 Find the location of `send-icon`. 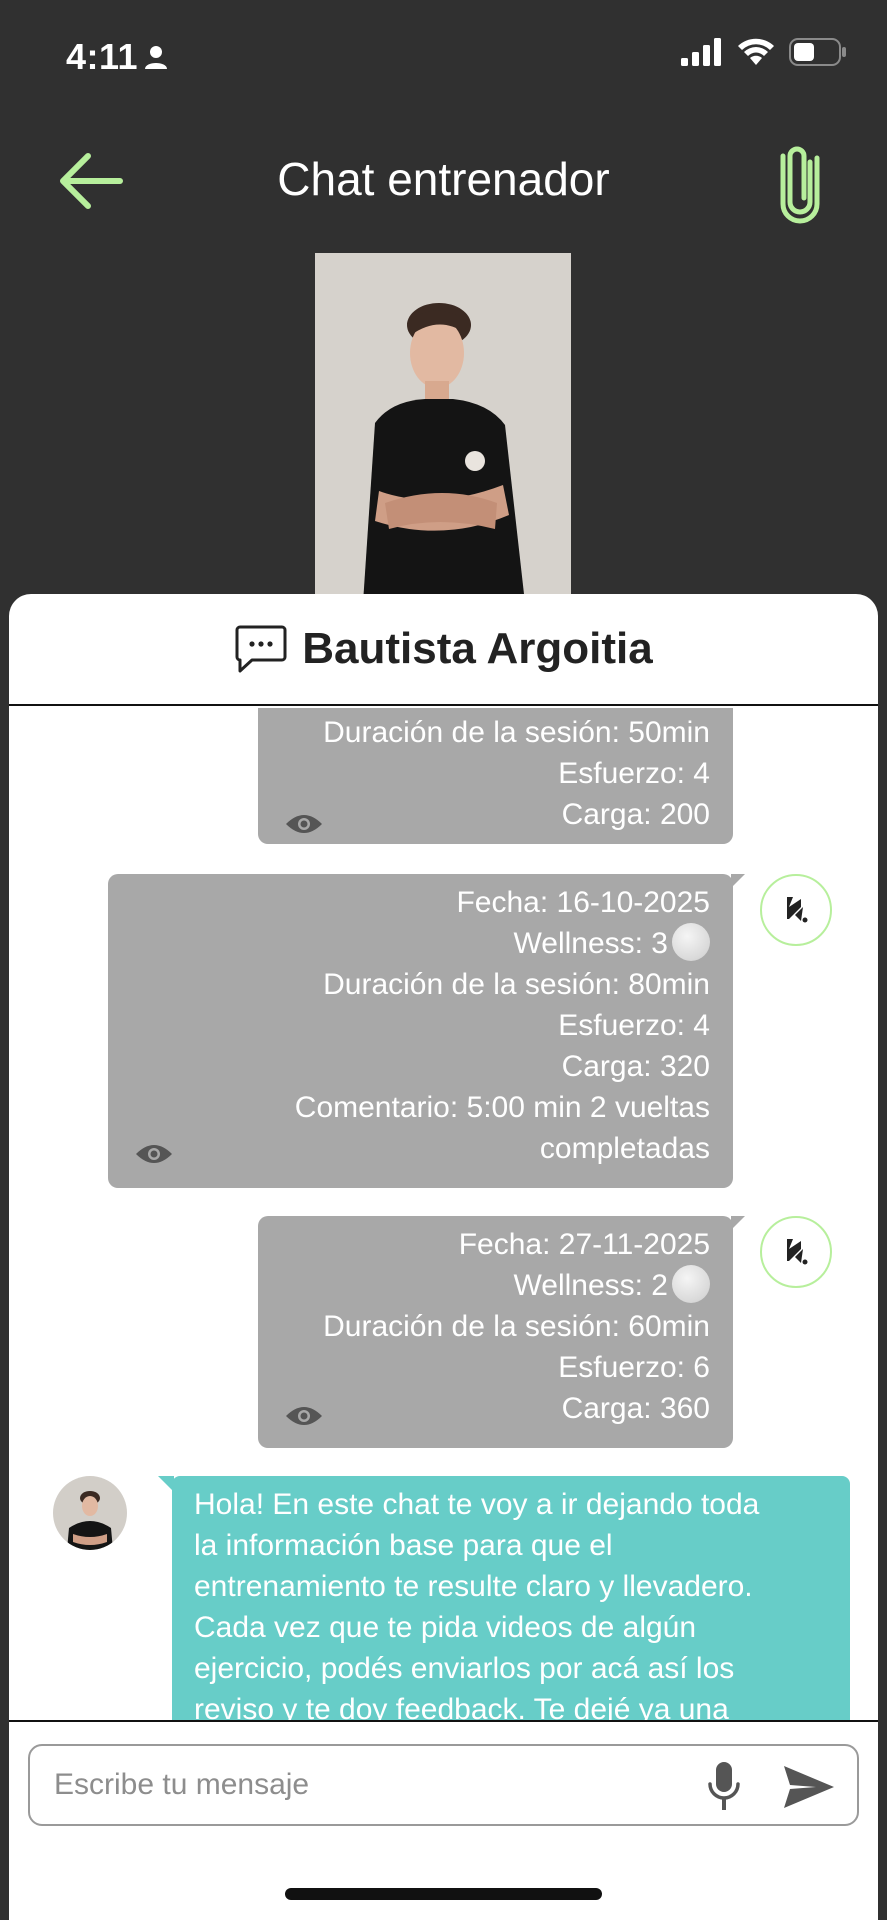

send-icon is located at coordinates (809, 1787).